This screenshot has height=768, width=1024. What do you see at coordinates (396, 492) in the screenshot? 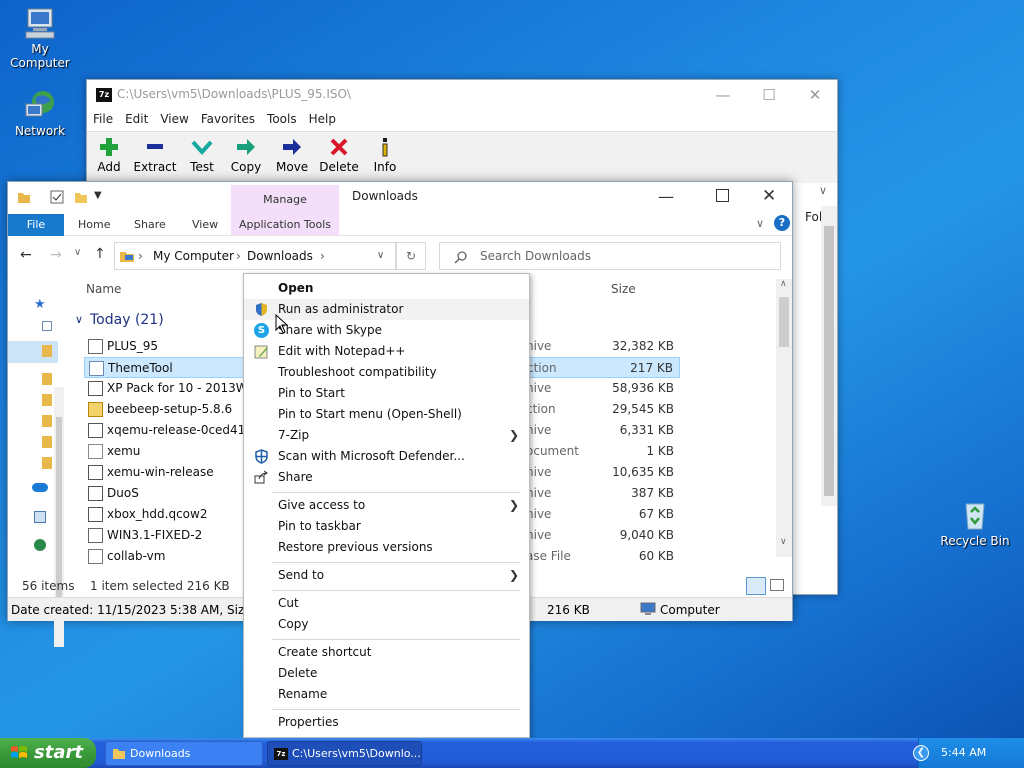
I see `menu-separator` at bounding box center [396, 492].